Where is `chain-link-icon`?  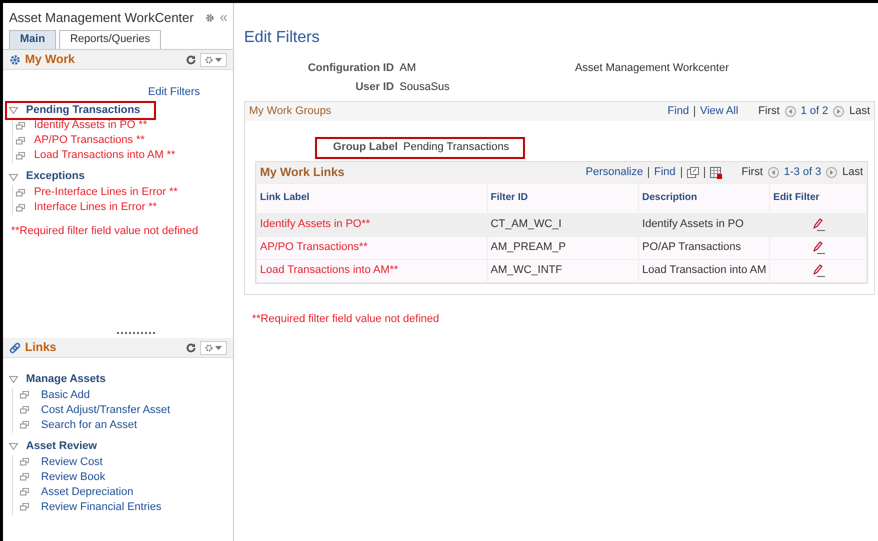 chain-link-icon is located at coordinates (15, 348).